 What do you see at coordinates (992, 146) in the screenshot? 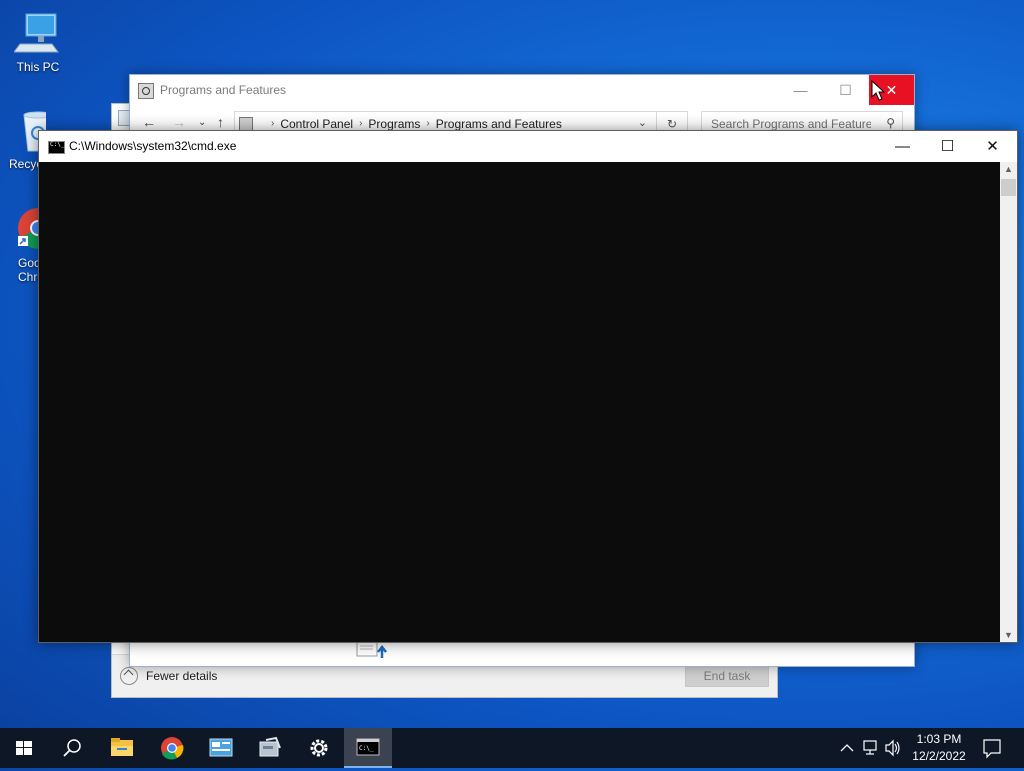
I see `close-button: ✕` at bounding box center [992, 146].